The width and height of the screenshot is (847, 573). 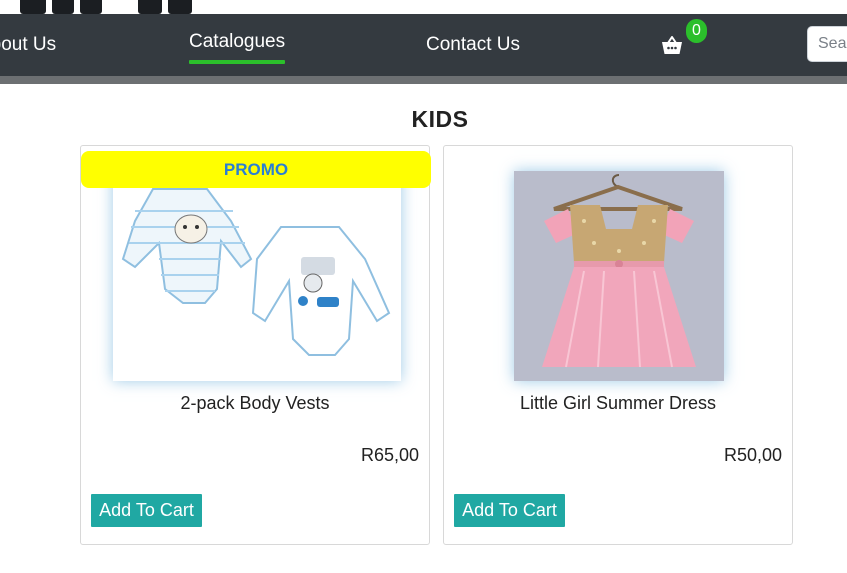 I want to click on product-image-summer-dress, so click(x=619, y=276).